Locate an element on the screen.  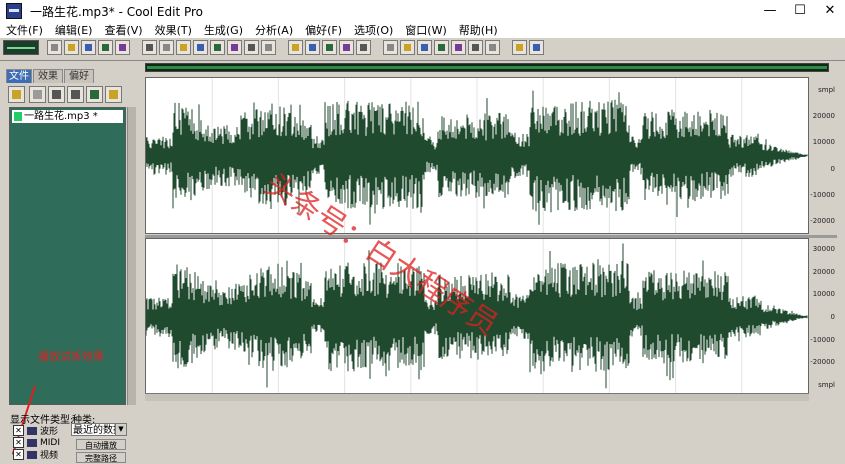
paste-icon is located at coordinates (217, 47).